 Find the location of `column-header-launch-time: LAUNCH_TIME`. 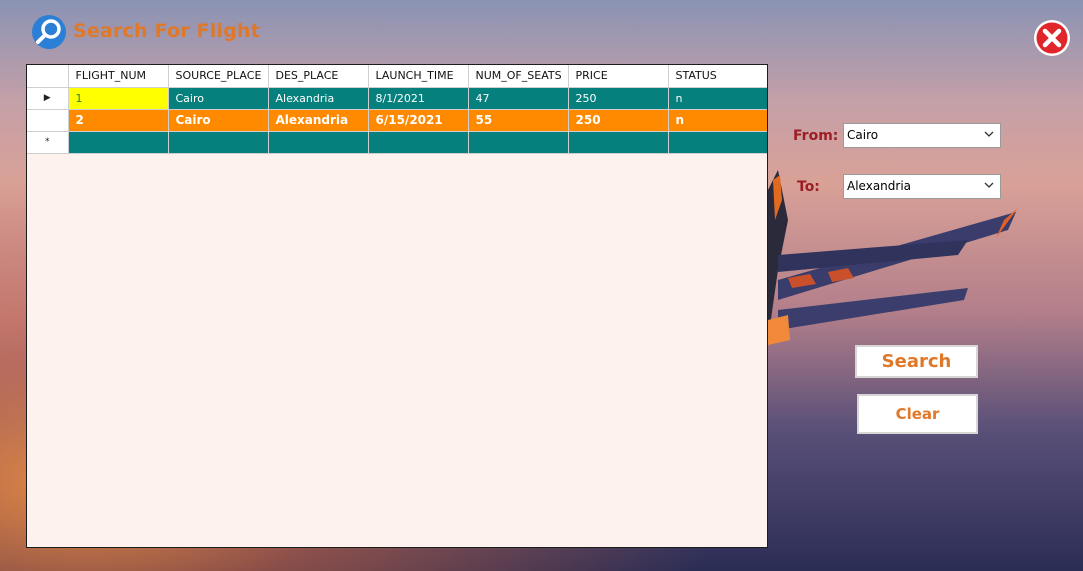

column-header-launch-time: LAUNCH_TIME is located at coordinates (418, 76).